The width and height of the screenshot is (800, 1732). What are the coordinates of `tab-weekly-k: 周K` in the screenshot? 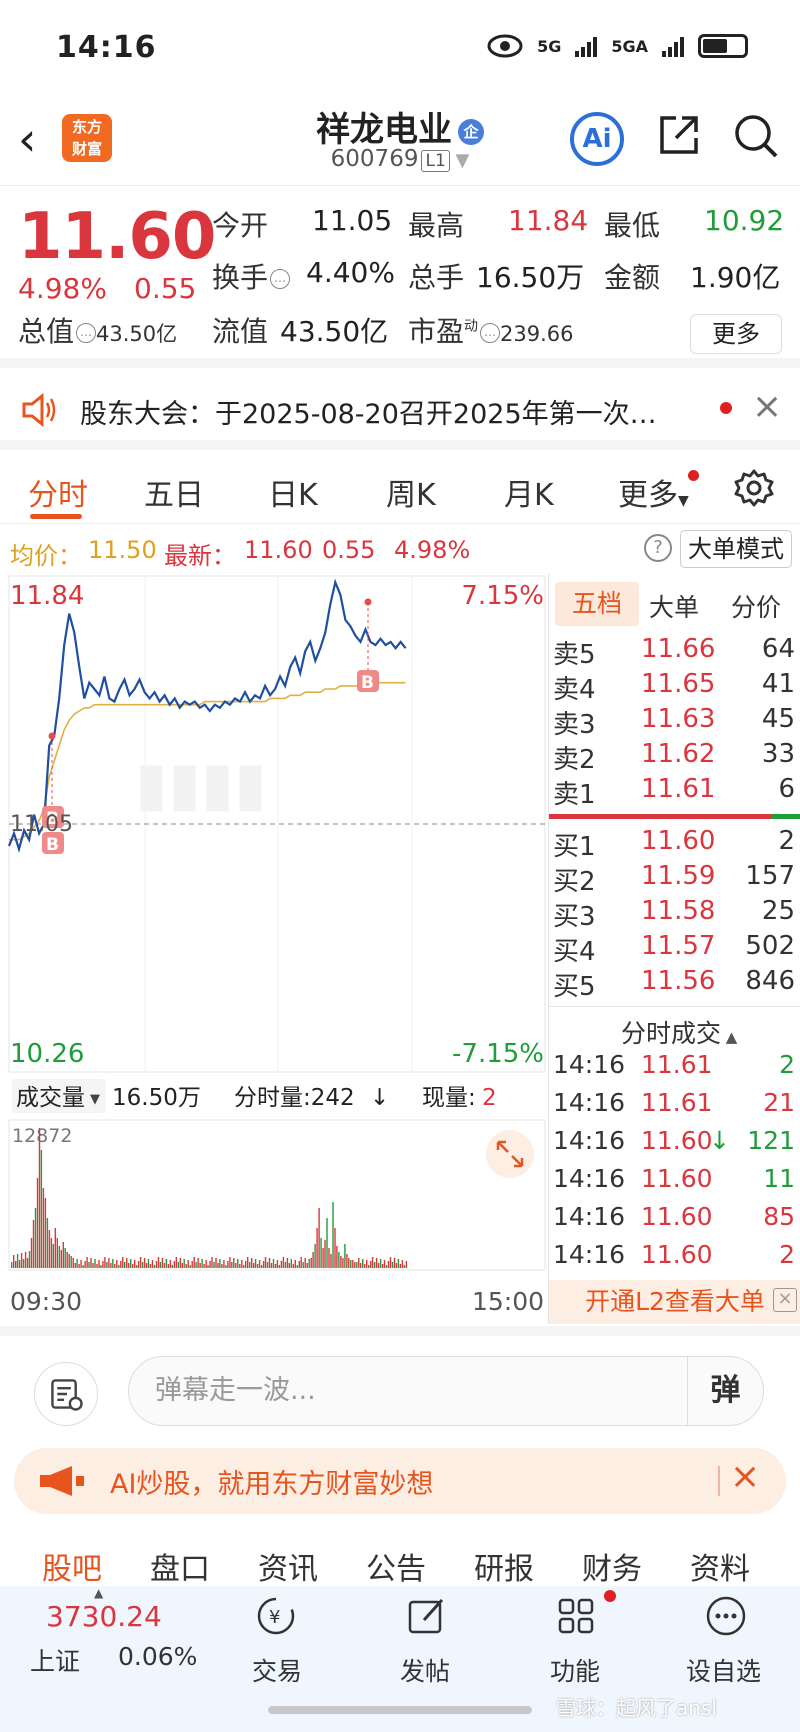 It's located at (411, 492).